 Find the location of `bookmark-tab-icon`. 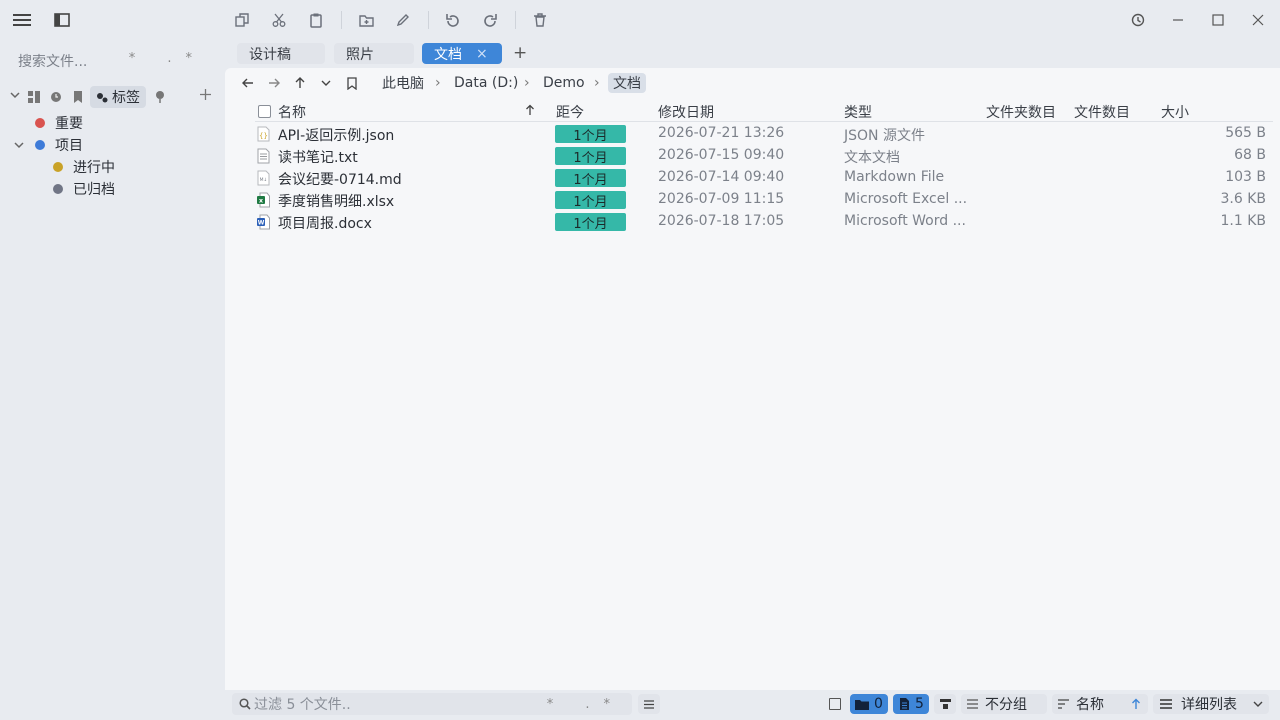

bookmark-tab-icon is located at coordinates (78, 97).